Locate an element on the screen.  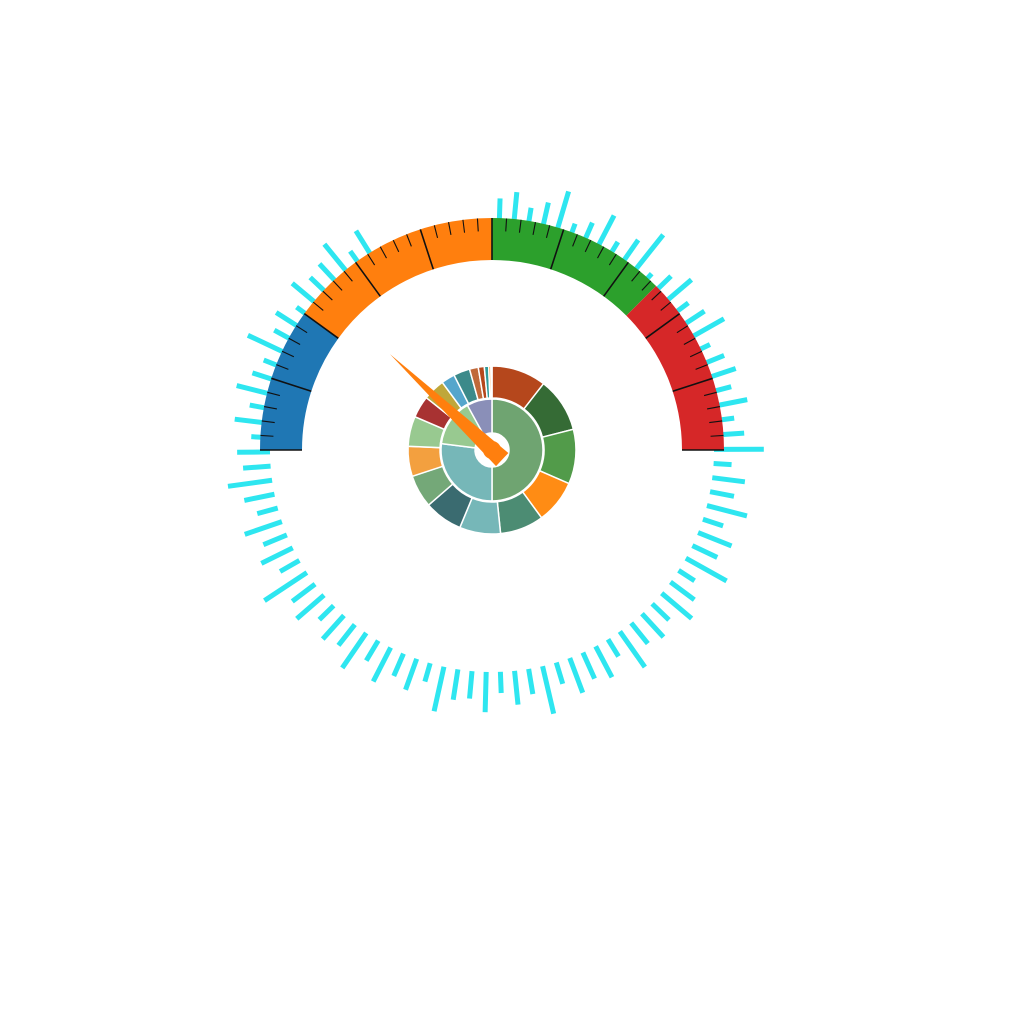
sunburst-outer-segment is located at coordinates (491, 382).